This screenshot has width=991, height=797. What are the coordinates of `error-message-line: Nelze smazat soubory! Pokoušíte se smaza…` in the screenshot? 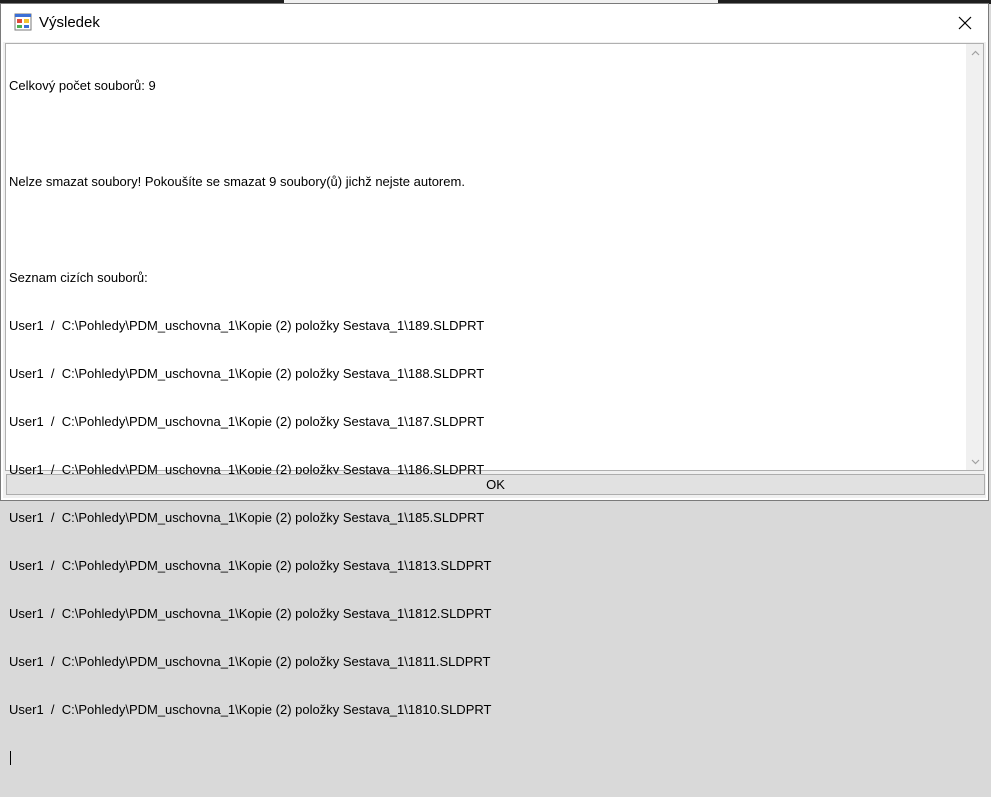 It's located at (237, 181).